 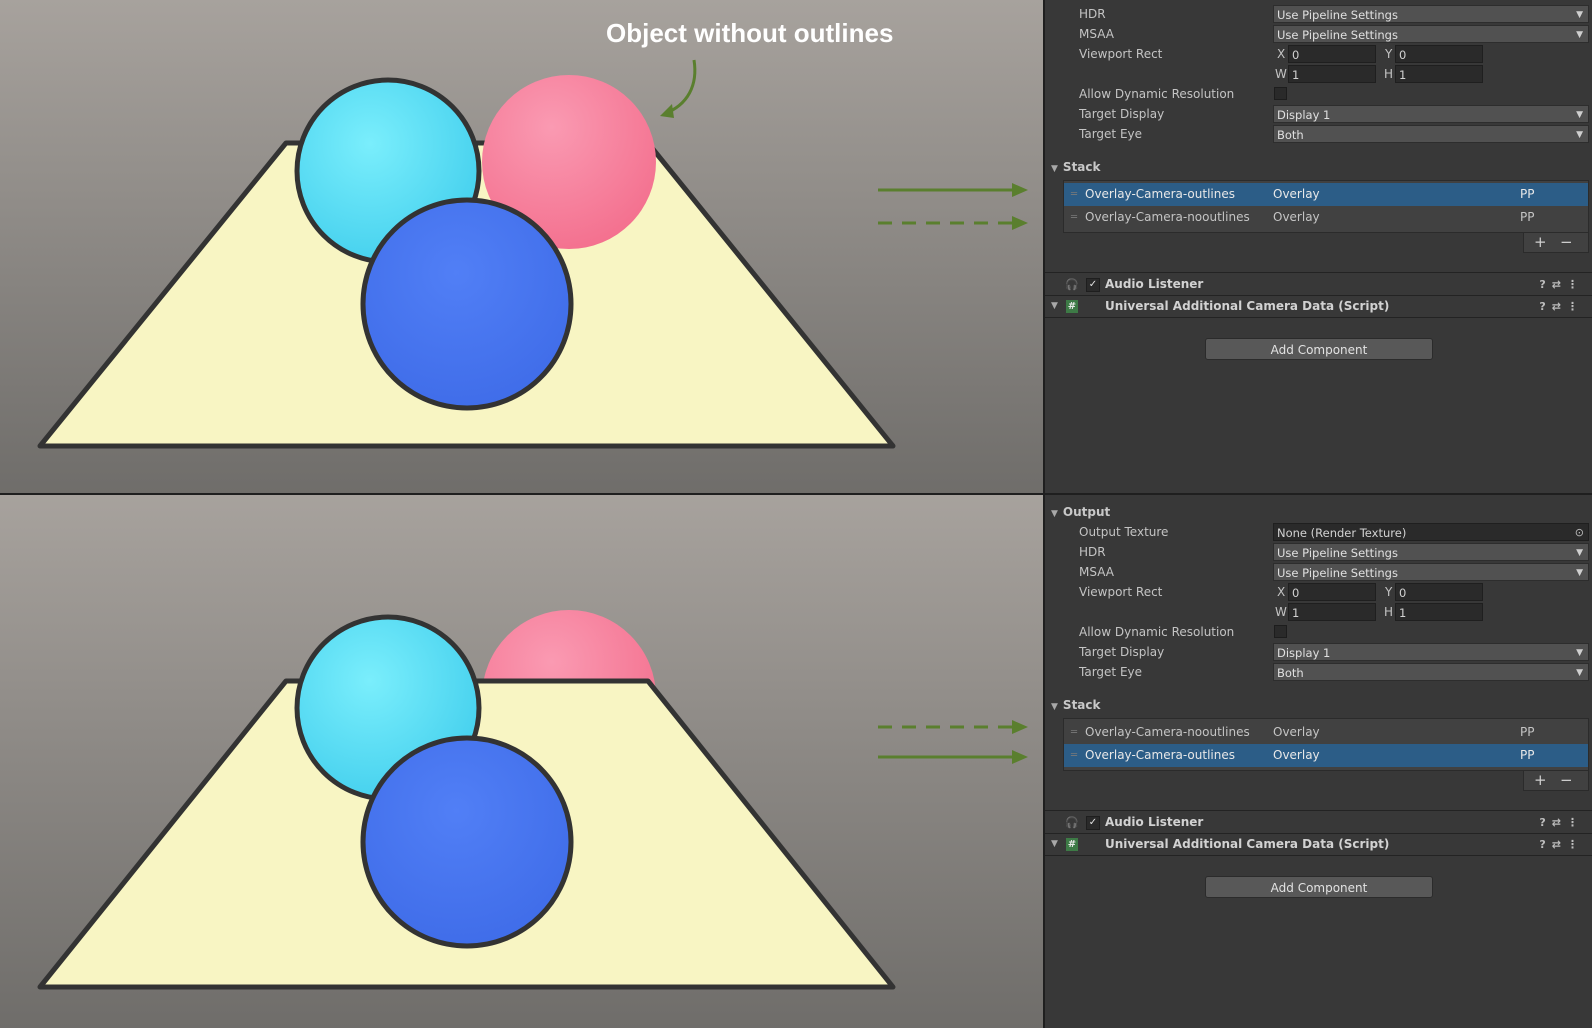 What do you see at coordinates (1121, 54) in the screenshot?
I see `viewport-rect-label: Viewport Rect` at bounding box center [1121, 54].